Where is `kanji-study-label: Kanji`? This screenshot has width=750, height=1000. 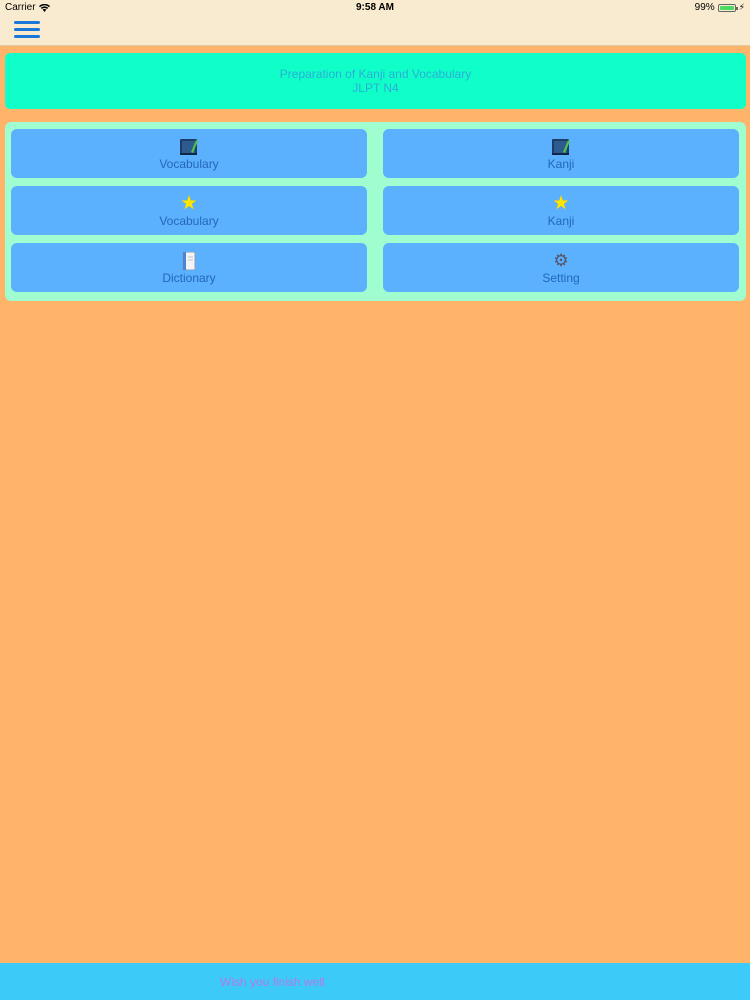
kanji-study-label: Kanji is located at coordinates (561, 164).